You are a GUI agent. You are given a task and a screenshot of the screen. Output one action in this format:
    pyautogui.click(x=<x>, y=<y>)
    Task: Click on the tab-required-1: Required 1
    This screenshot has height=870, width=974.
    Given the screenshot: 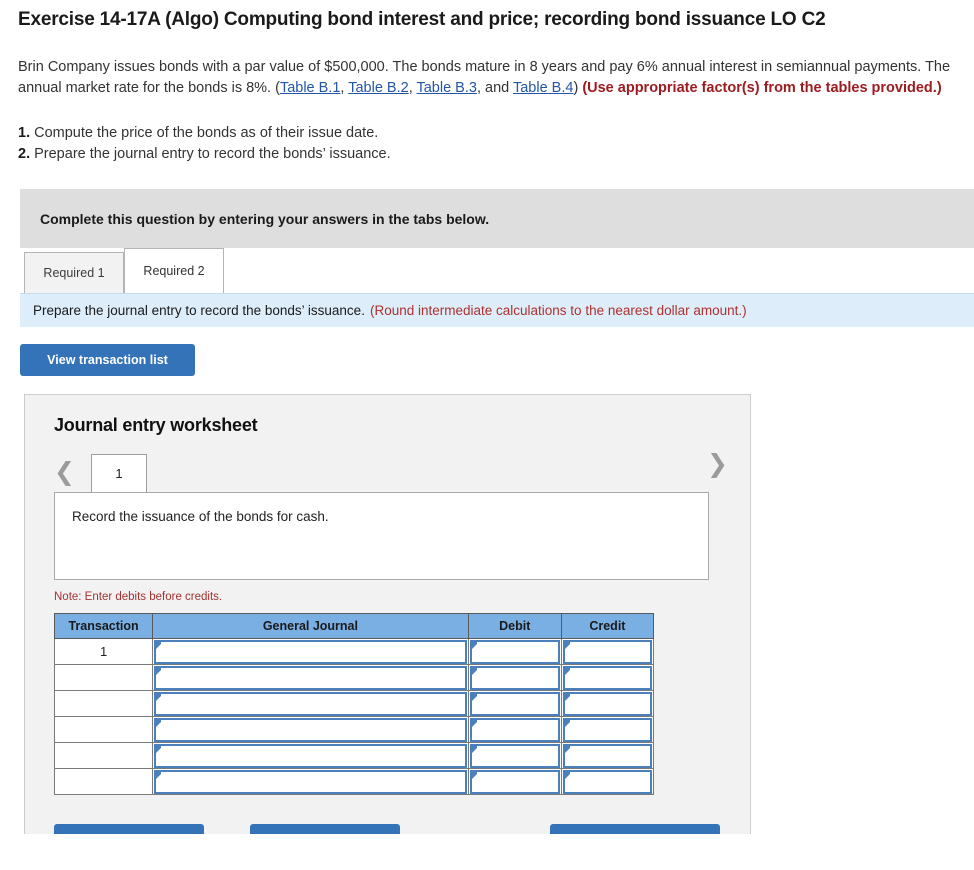 What is the action you would take?
    pyautogui.click(x=74, y=272)
    